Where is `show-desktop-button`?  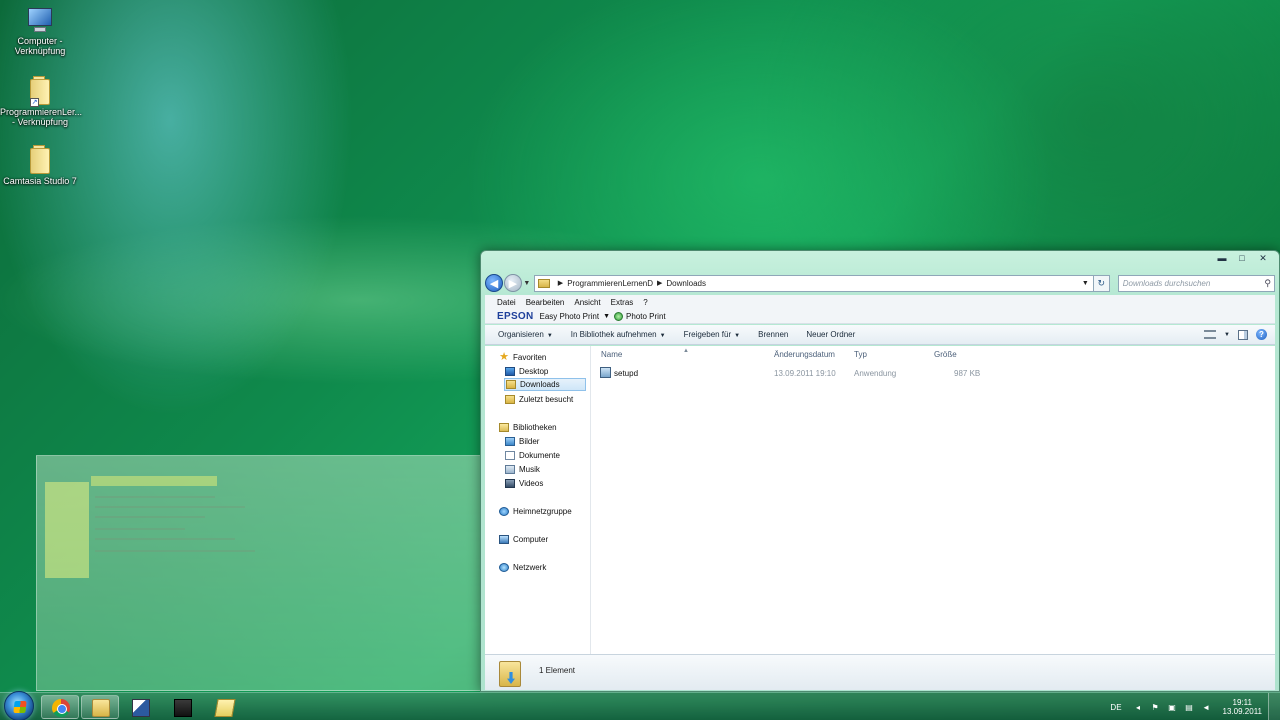 show-desktop-button is located at coordinates (1274, 706).